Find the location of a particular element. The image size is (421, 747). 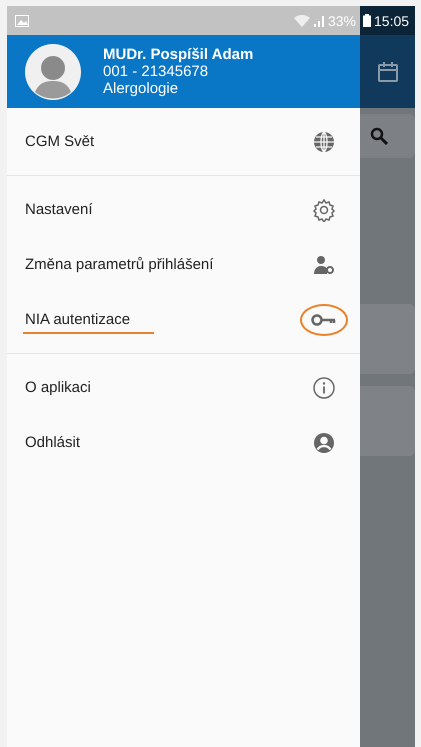

menu-item: CGM Svět is located at coordinates (59, 141).